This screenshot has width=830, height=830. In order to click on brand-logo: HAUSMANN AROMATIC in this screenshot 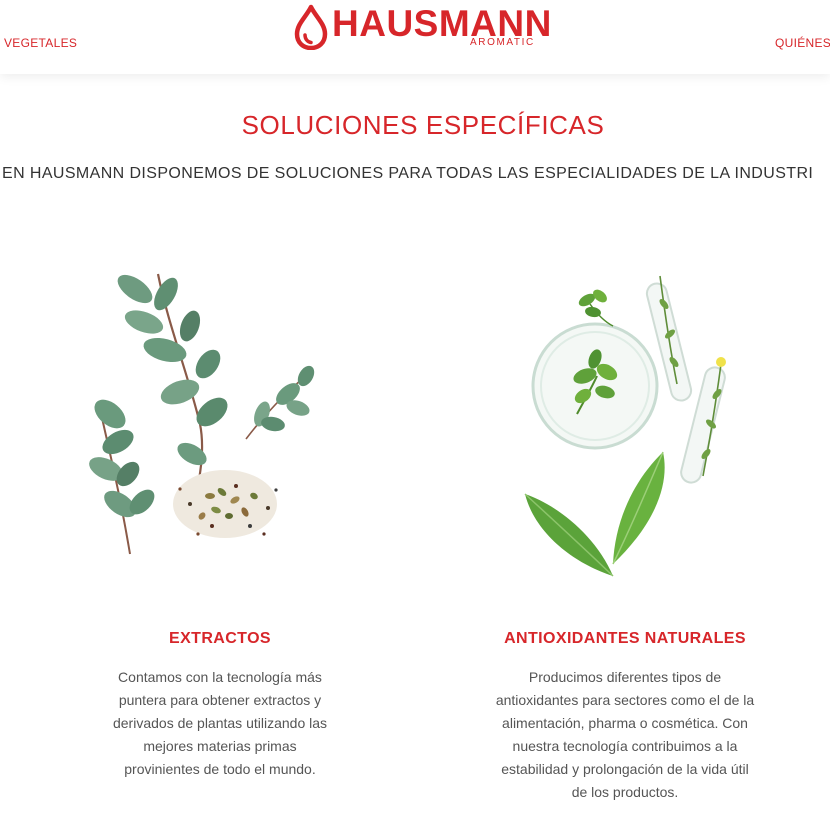, I will do `click(424, 27)`.